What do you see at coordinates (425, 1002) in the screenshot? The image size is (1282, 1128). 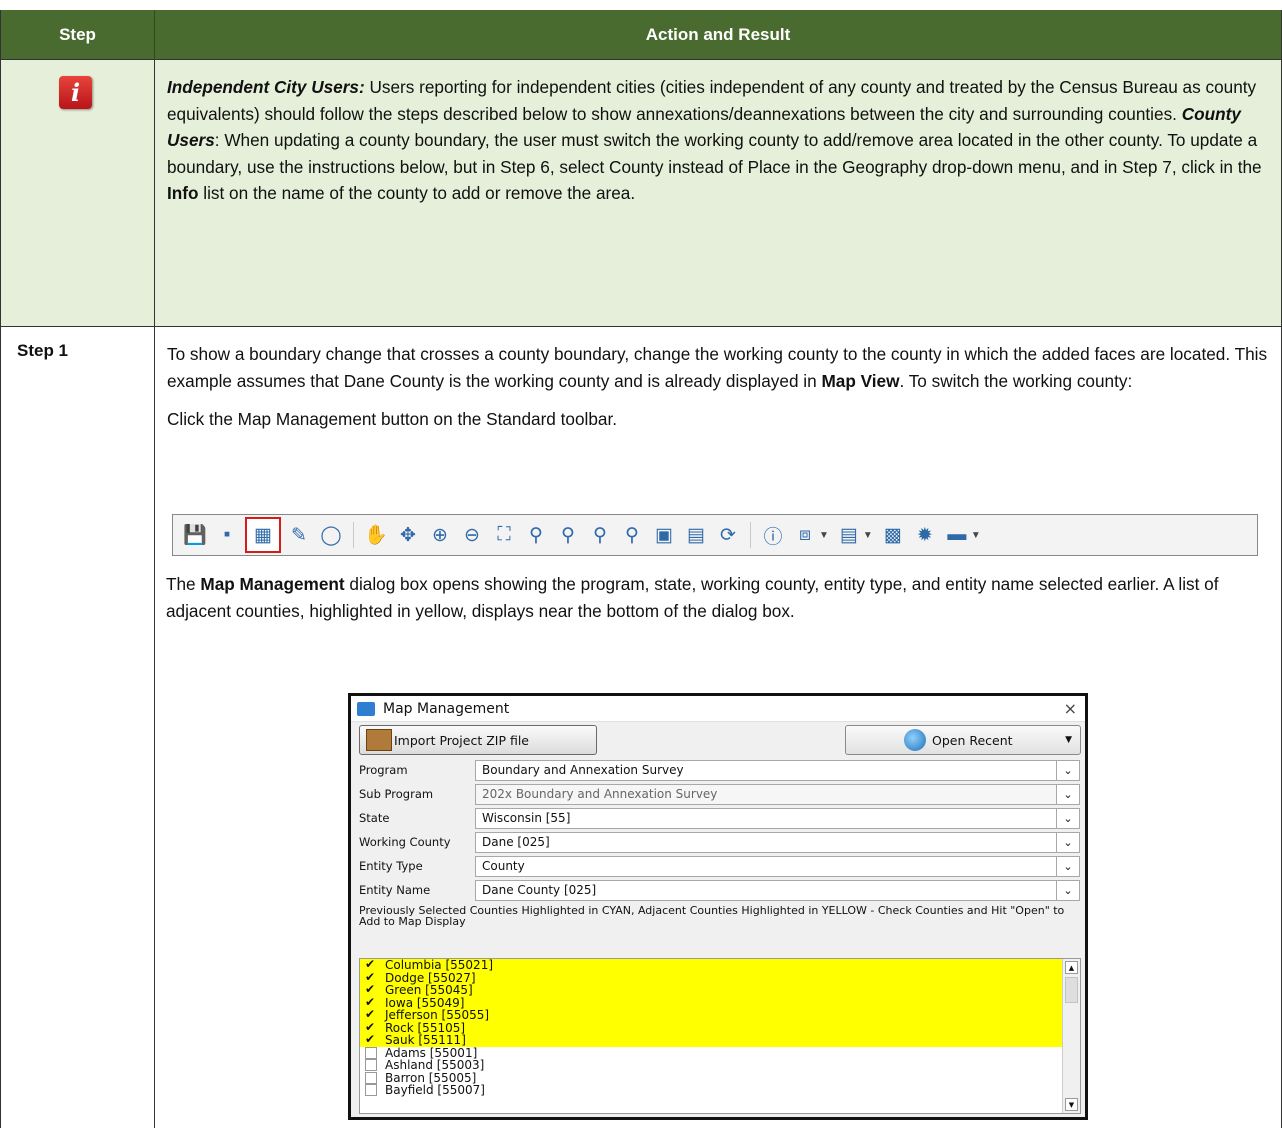 I see `county-name: Iowa [55049]` at bounding box center [425, 1002].